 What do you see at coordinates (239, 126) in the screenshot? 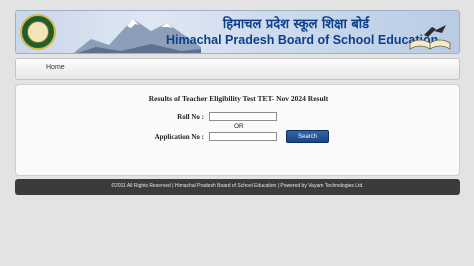
I see `or-separator: OR` at bounding box center [239, 126].